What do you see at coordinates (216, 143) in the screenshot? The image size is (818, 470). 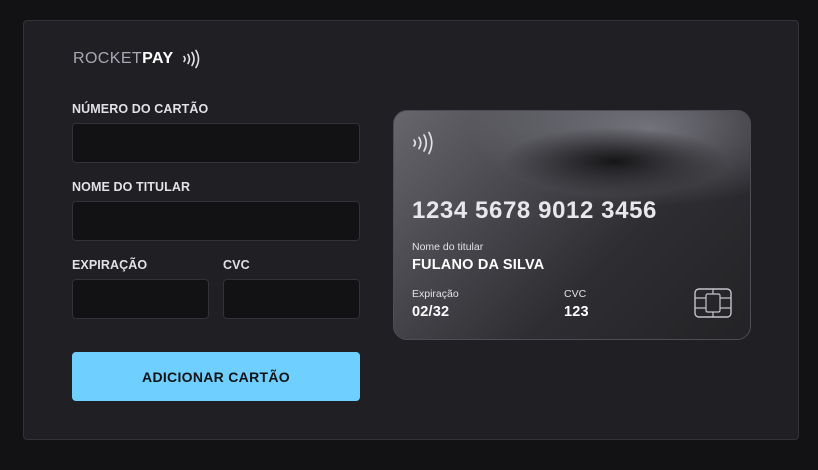 I see `card-number-input` at bounding box center [216, 143].